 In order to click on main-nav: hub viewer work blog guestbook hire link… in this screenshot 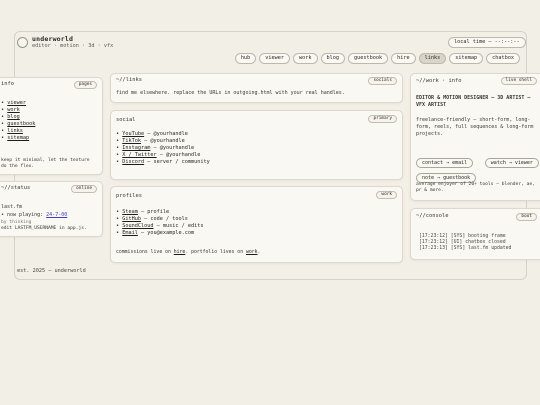, I will do `click(377, 58)`.